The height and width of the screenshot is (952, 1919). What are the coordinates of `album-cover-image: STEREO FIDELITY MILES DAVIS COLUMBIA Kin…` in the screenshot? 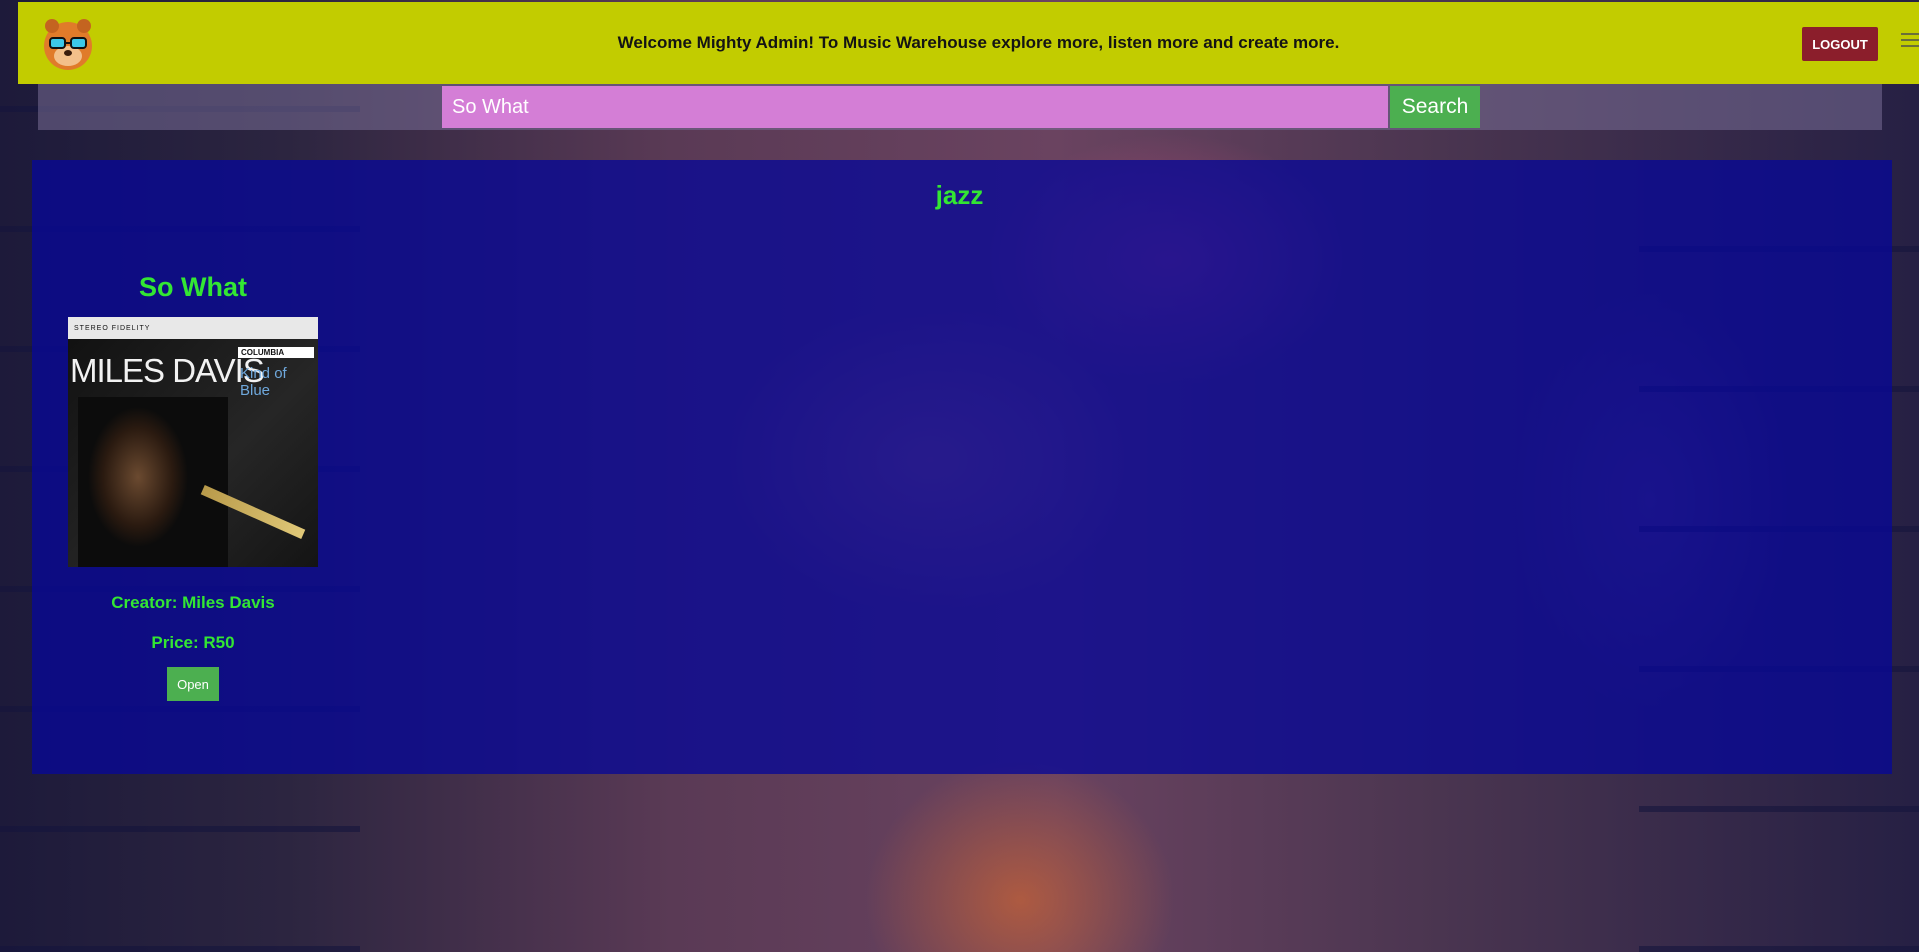 It's located at (193, 442).